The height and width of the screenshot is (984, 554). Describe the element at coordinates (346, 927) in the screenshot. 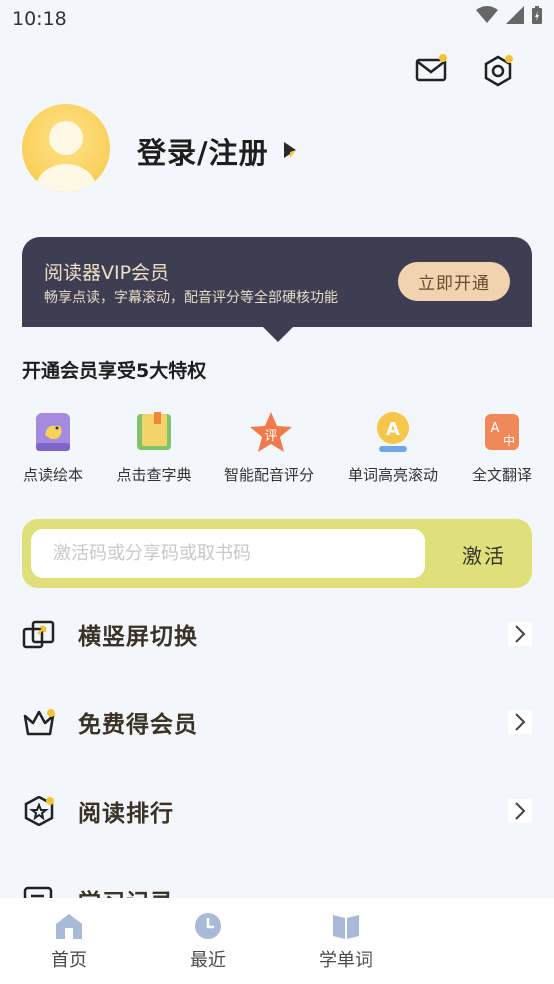

I see `book-icon` at that location.